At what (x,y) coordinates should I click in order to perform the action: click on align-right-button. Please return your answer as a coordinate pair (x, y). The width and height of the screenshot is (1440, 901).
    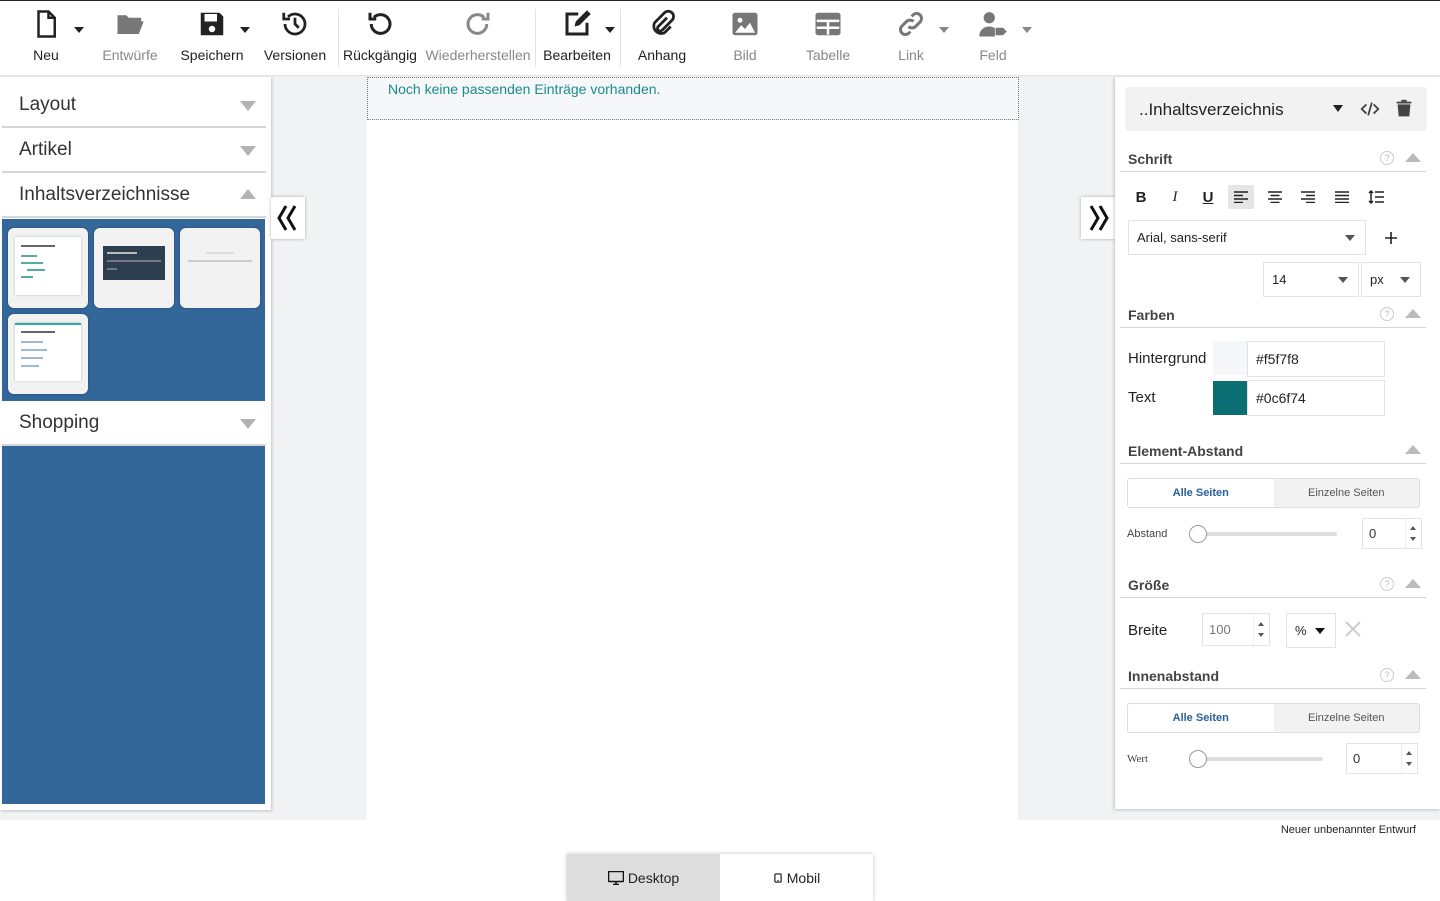
    Looking at the image, I should click on (1308, 197).